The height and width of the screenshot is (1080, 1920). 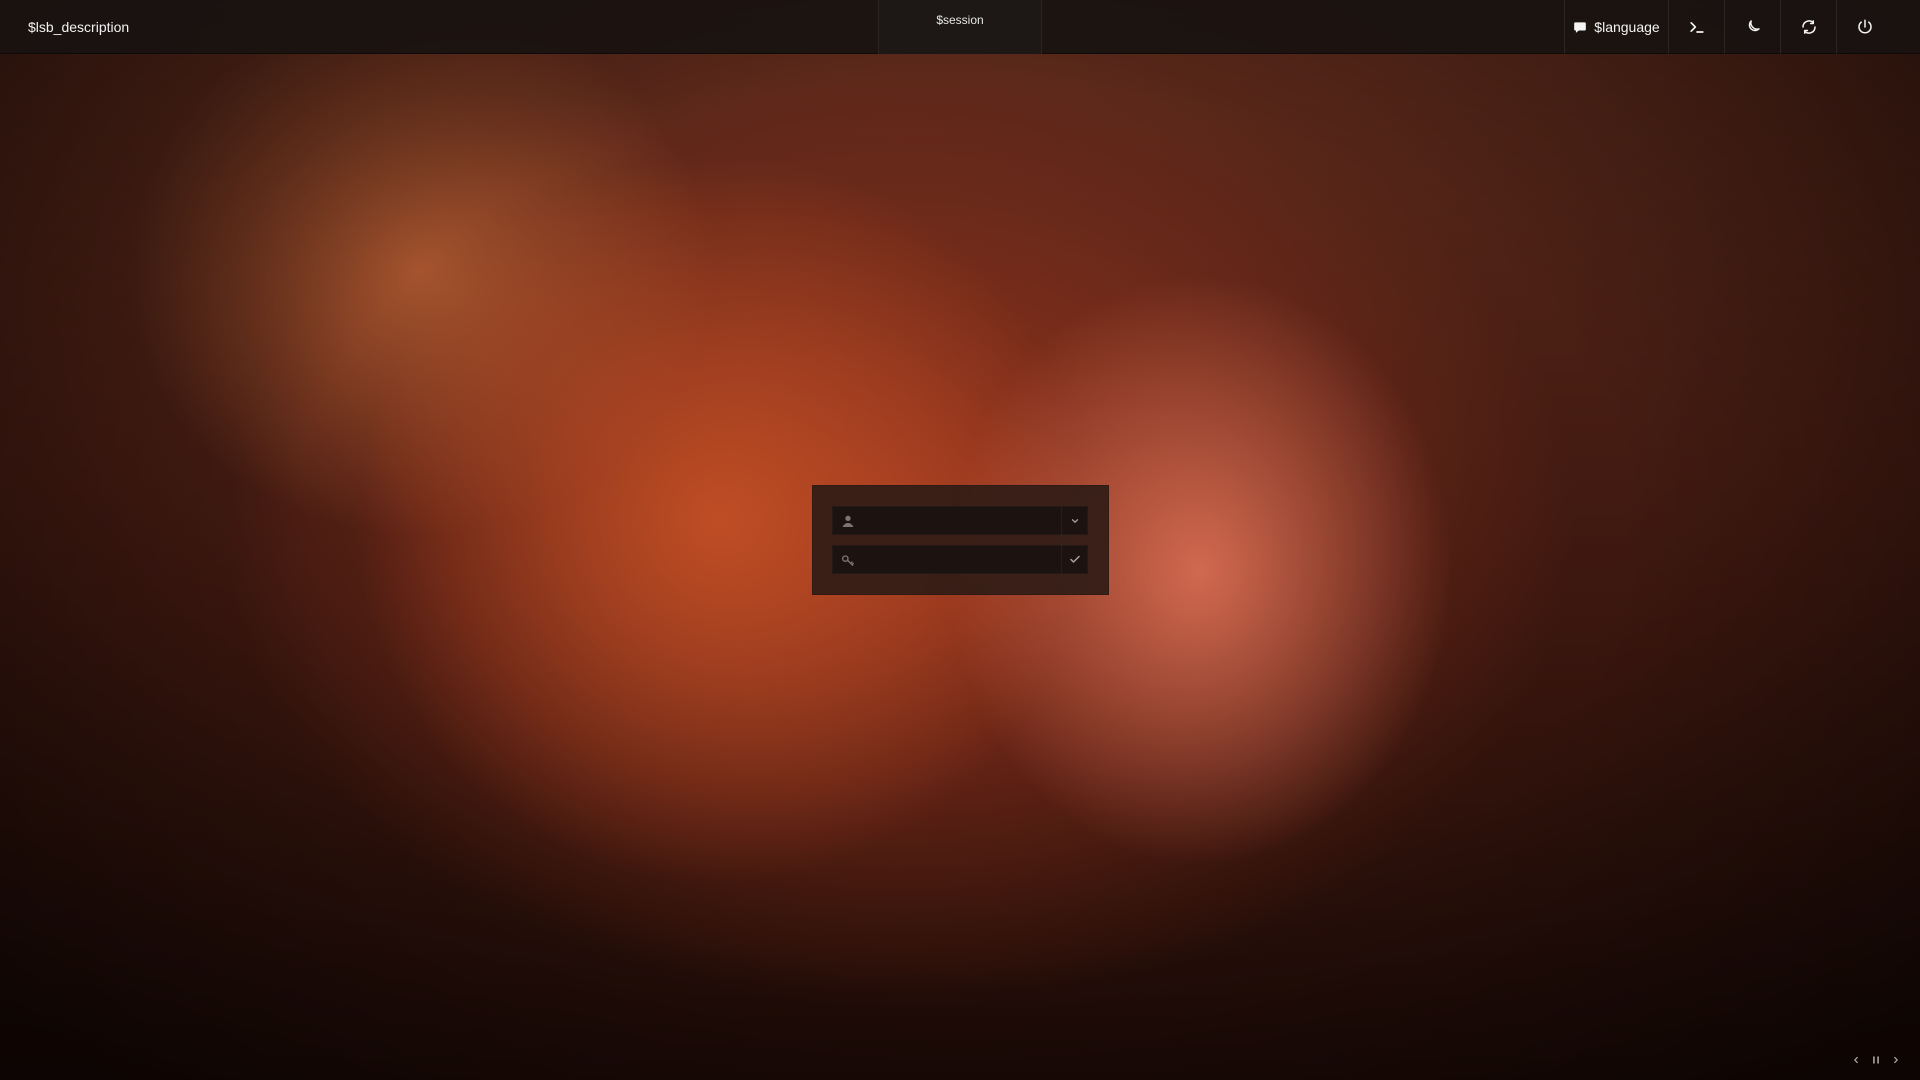 I want to click on password-field, so click(x=960, y=559).